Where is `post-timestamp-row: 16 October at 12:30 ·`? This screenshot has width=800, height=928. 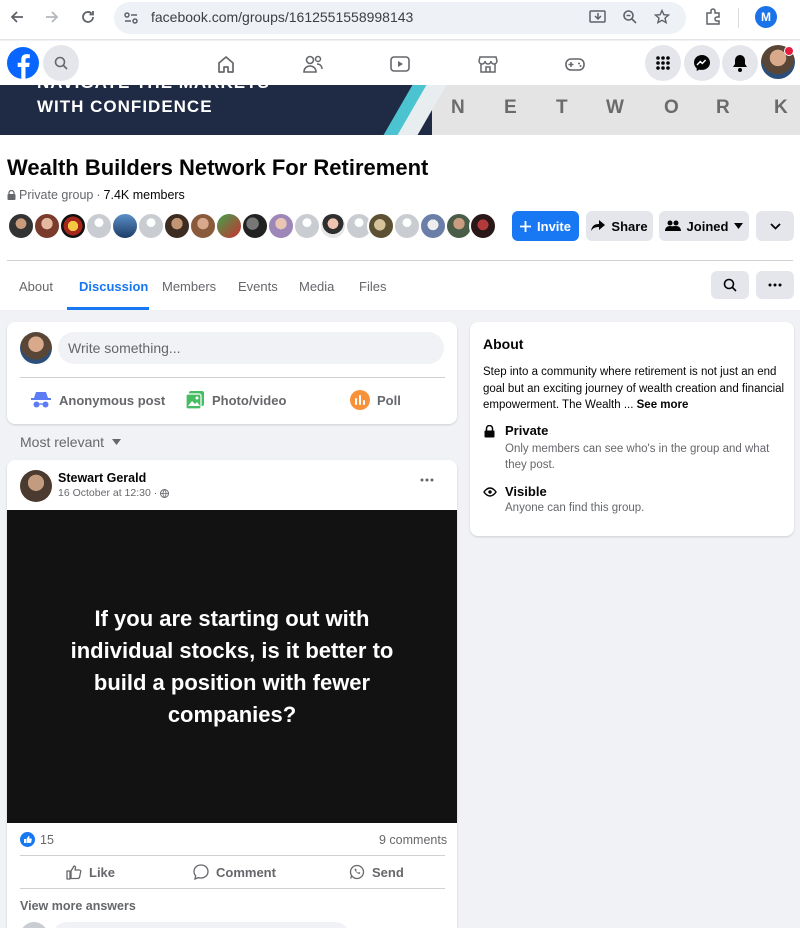 post-timestamp-row: 16 October at 12:30 · is located at coordinates (114, 493).